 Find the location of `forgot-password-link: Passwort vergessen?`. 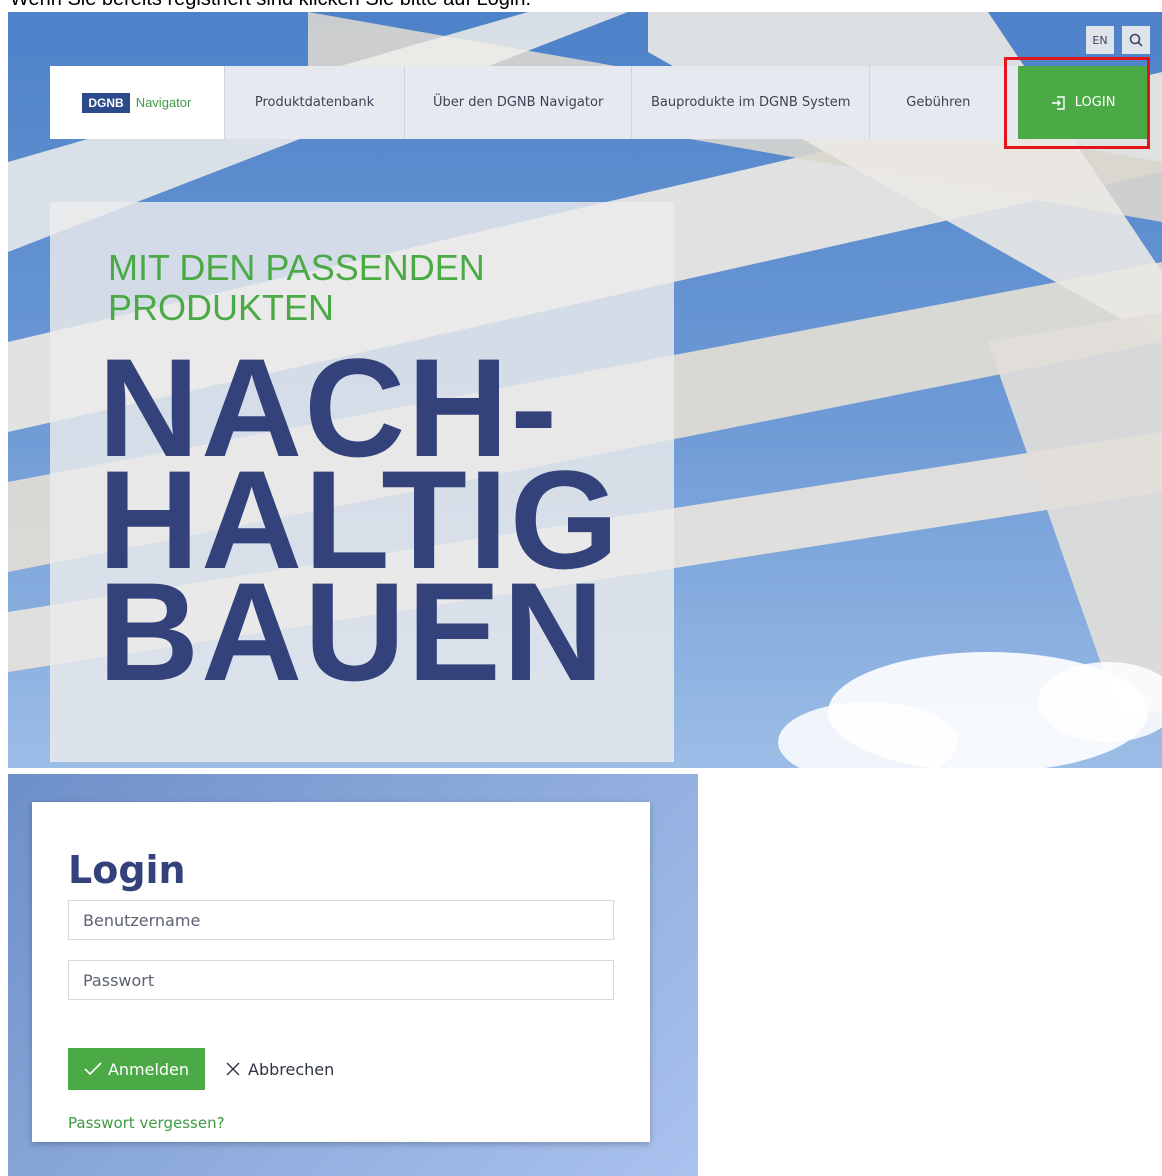

forgot-password-link: Passwort vergessen? is located at coordinates (146, 1123).